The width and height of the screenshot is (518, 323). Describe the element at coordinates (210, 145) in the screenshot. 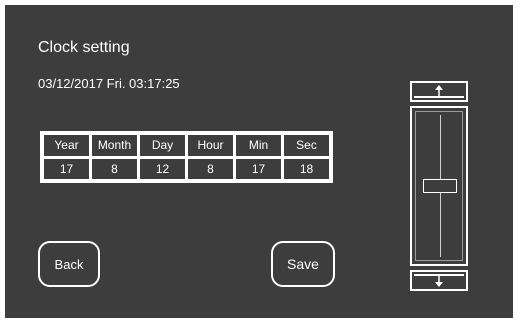

I see `header-hour: Hour` at that location.